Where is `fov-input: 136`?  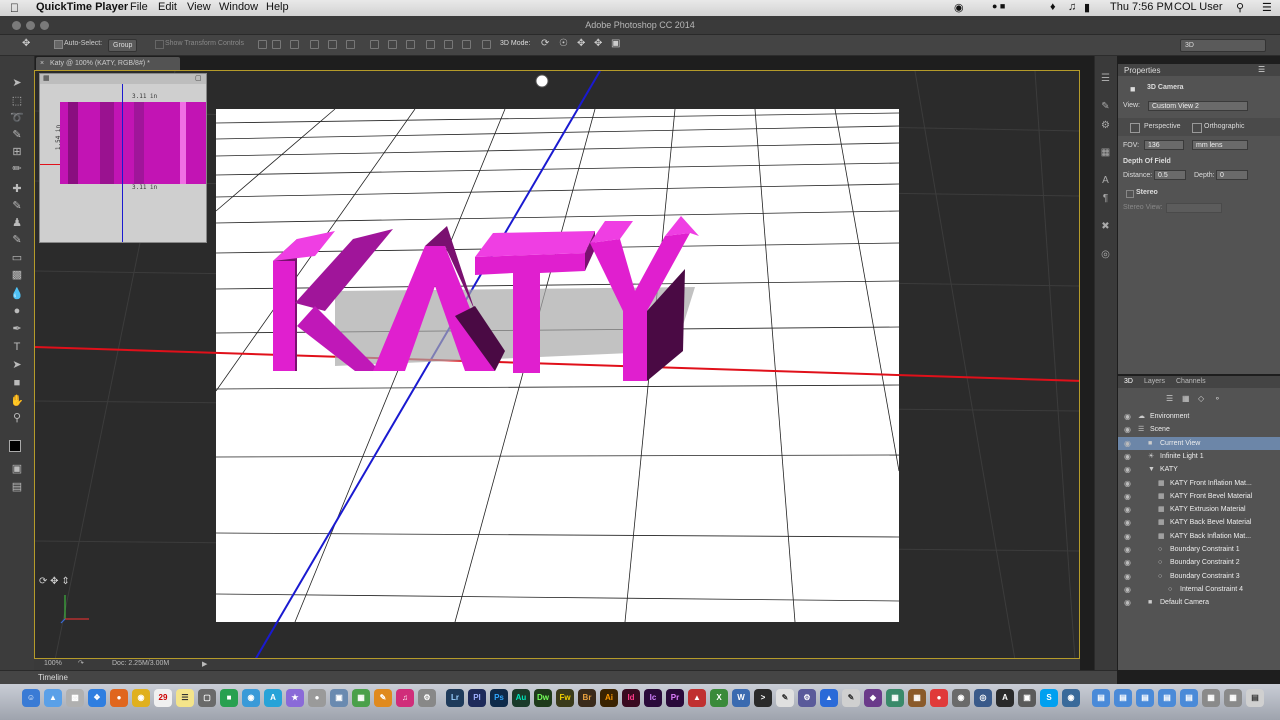
fov-input: 136 is located at coordinates (1164, 145).